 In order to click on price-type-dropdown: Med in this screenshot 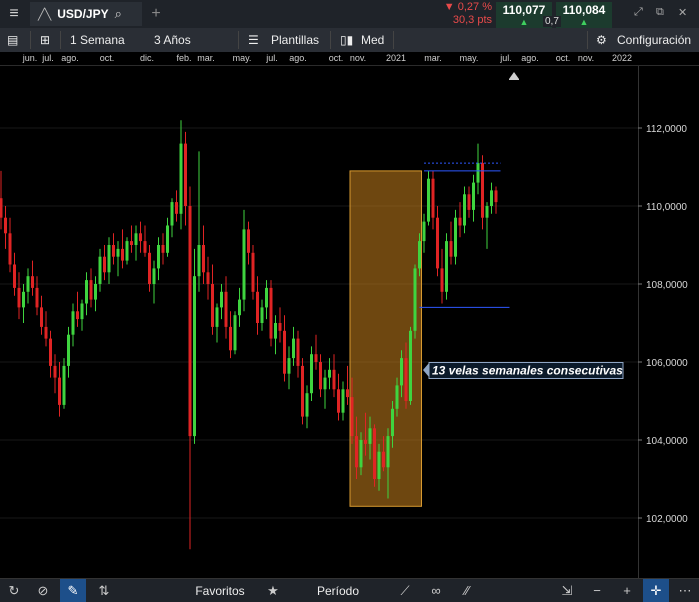, I will do `click(372, 40)`.